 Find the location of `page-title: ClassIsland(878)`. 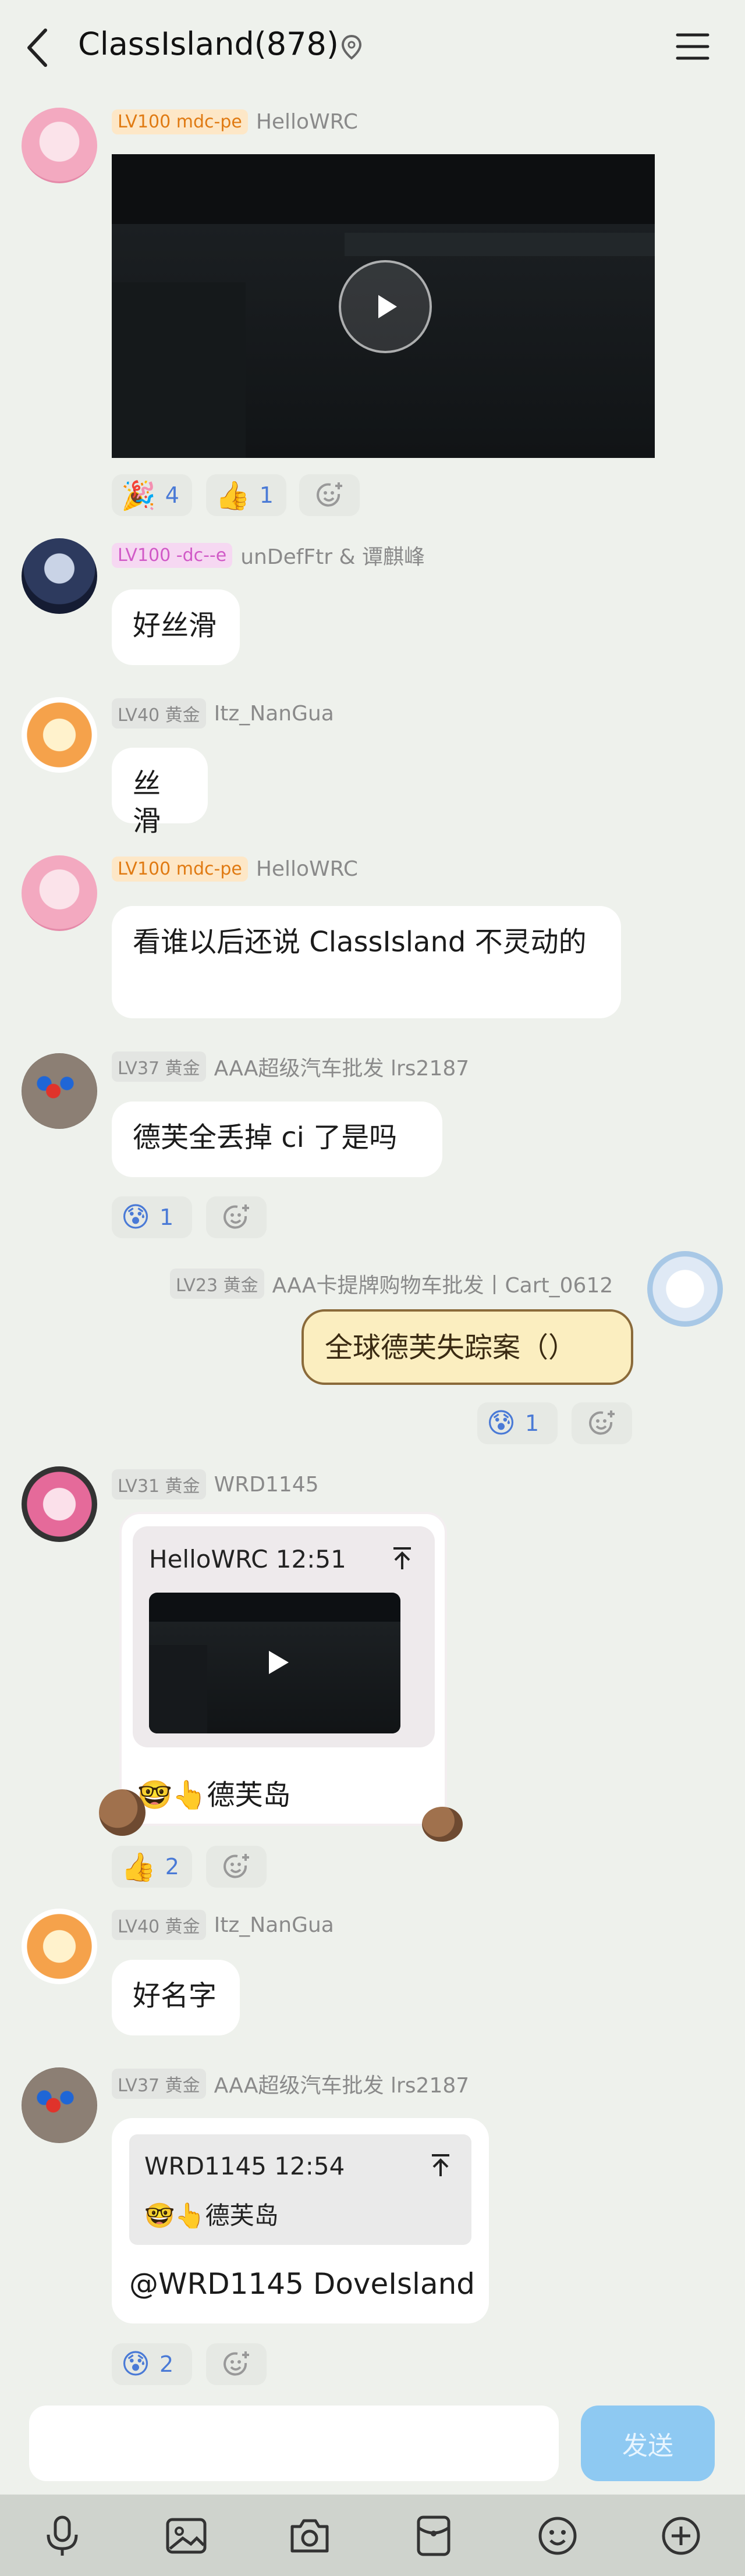

page-title: ClassIsland(878) is located at coordinates (208, 44).